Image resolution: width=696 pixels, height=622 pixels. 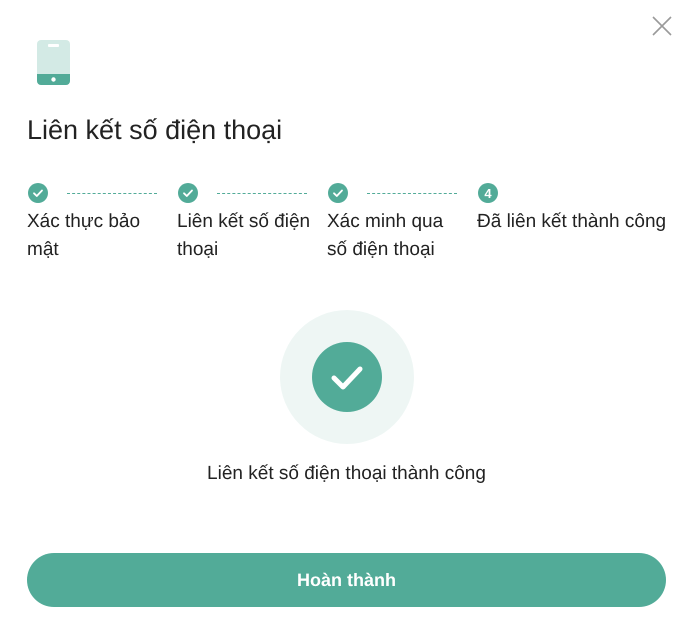 What do you see at coordinates (662, 26) in the screenshot?
I see `close-icon` at bounding box center [662, 26].